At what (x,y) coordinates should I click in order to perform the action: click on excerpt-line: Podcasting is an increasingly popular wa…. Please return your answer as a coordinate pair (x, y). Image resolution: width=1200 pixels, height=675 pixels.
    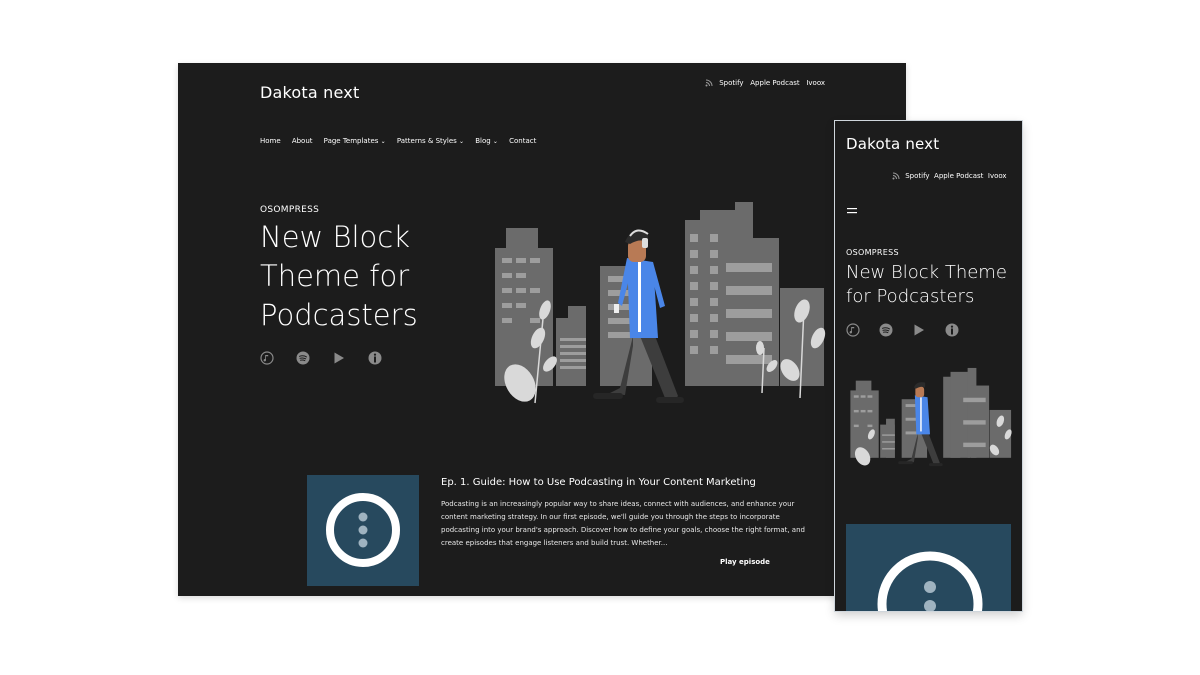
    Looking at the image, I should click on (618, 504).